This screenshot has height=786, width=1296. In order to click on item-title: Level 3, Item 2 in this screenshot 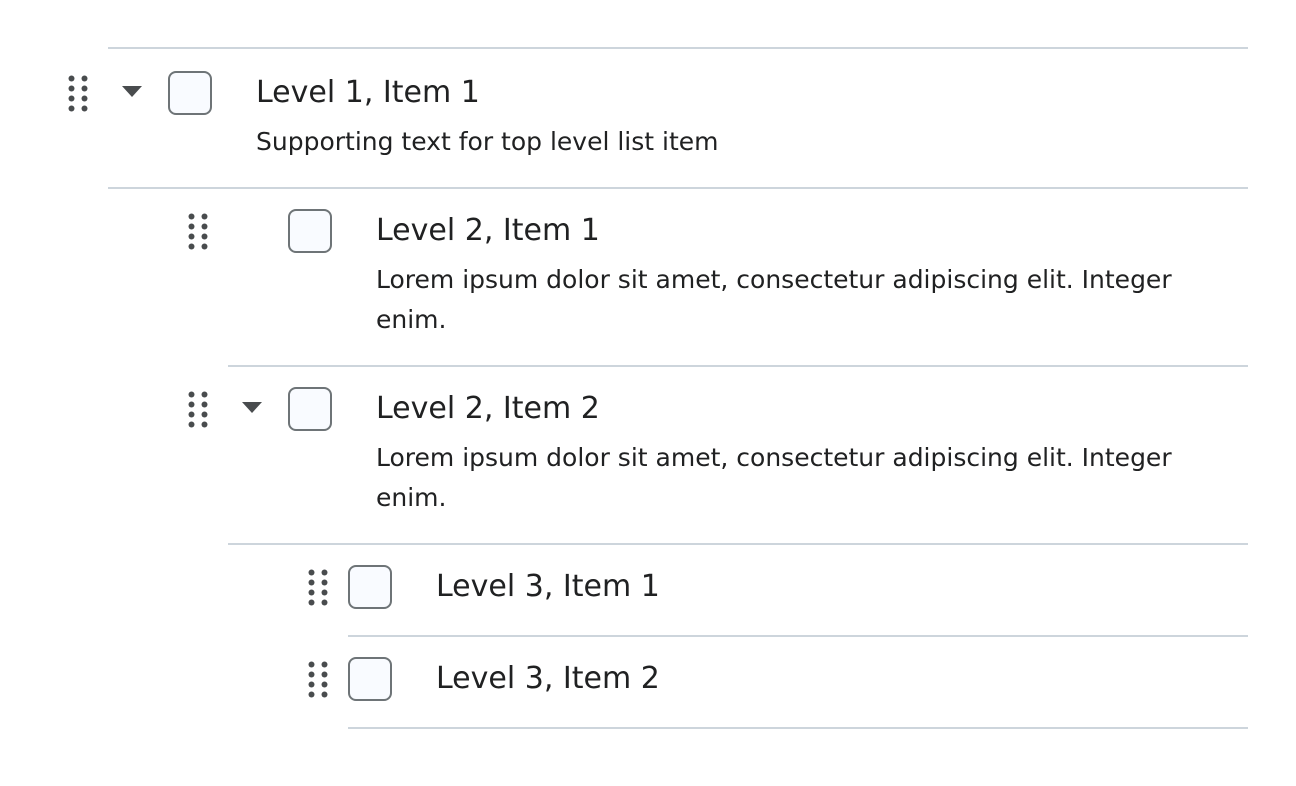, I will do `click(548, 678)`.